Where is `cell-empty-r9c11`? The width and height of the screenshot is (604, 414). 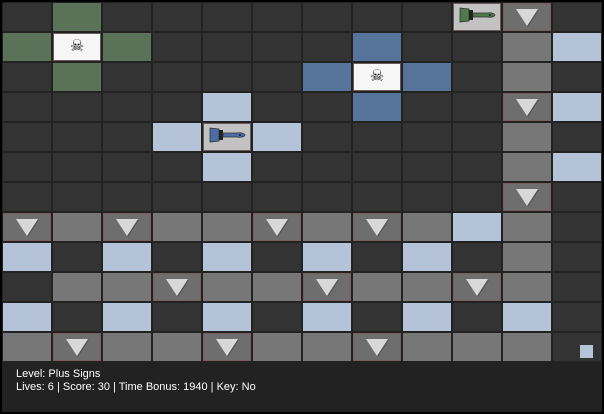 cell-empty-r9c11 is located at coordinates (577, 287).